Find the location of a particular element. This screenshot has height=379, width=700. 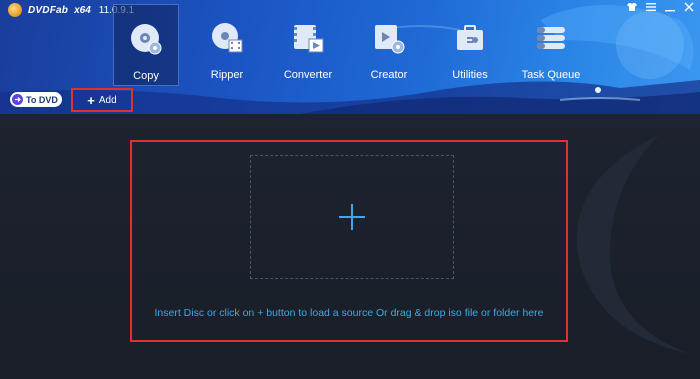

nav-label: Utilities is located at coordinates (470, 75).